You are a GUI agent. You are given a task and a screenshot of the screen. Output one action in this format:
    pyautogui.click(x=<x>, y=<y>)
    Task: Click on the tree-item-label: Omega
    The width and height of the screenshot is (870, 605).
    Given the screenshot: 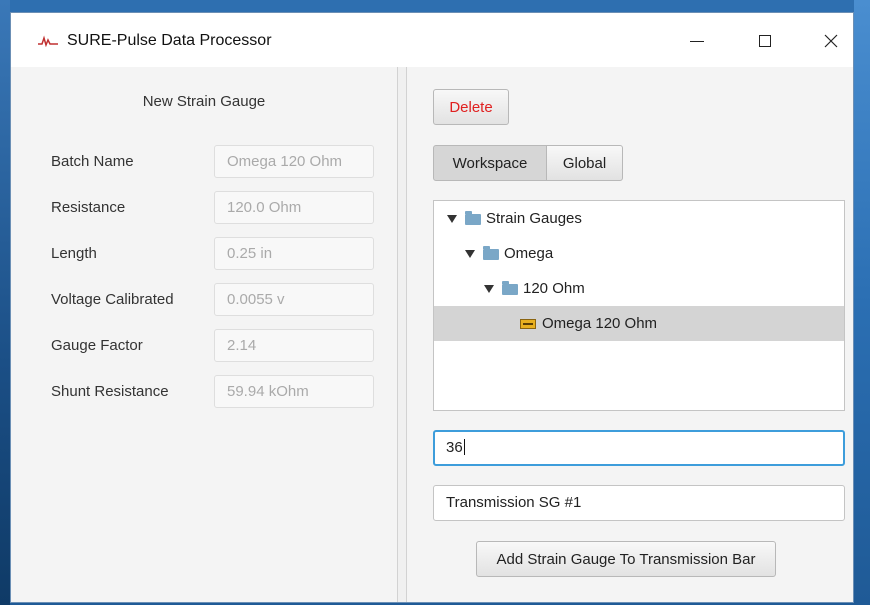 What is the action you would take?
    pyautogui.click(x=529, y=253)
    